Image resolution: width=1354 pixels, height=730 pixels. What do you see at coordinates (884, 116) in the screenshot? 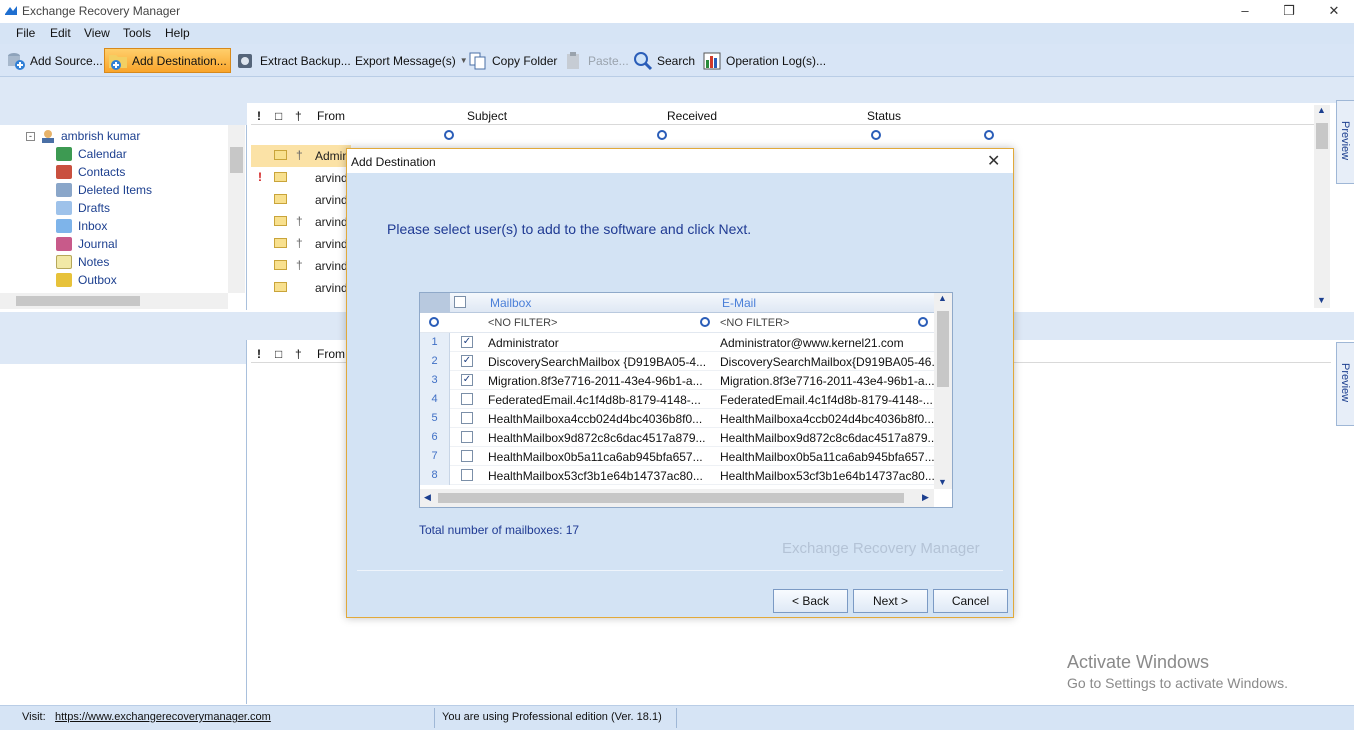
I see `column-status: Status` at bounding box center [884, 116].